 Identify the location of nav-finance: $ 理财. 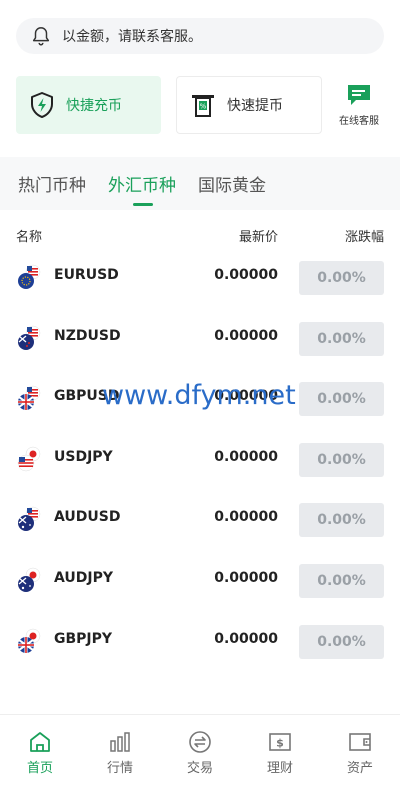
(280, 757).